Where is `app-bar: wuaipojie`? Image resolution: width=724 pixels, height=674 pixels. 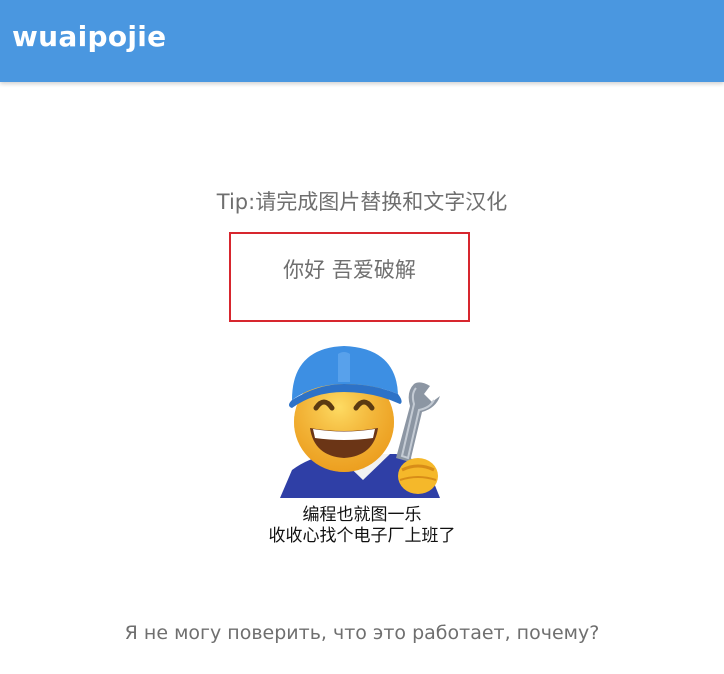
app-bar: wuaipojie is located at coordinates (362, 41).